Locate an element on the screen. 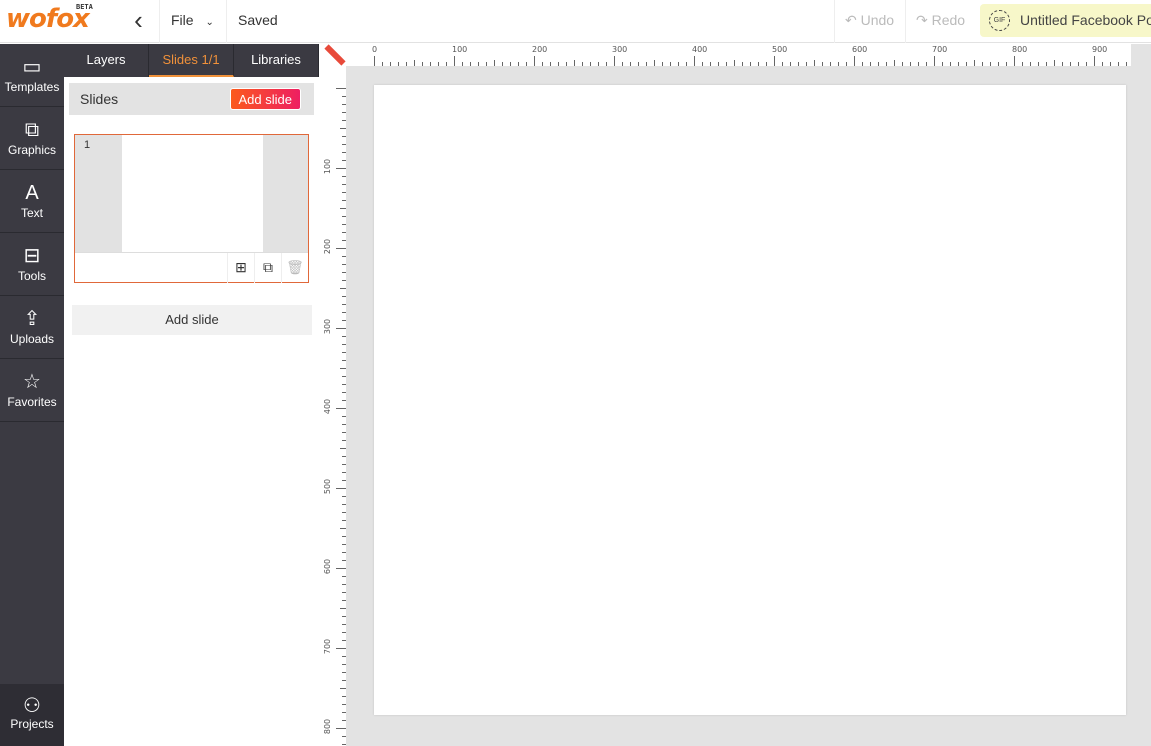 The height and width of the screenshot is (746, 1151). document-title: GIF Untitled Facebook Post is located at coordinates (1065, 20).